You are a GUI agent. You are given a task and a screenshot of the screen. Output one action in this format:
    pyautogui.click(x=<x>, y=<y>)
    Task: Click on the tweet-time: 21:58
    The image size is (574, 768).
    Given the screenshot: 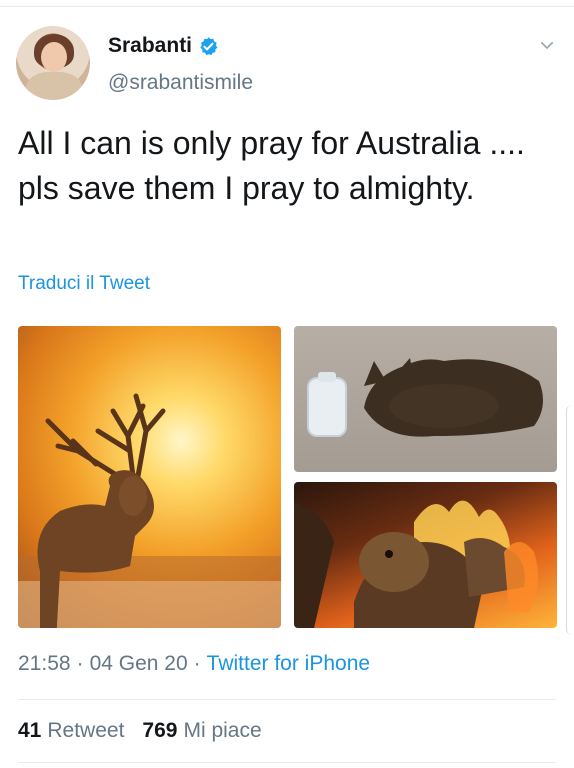 What is the action you would take?
    pyautogui.click(x=44, y=664)
    